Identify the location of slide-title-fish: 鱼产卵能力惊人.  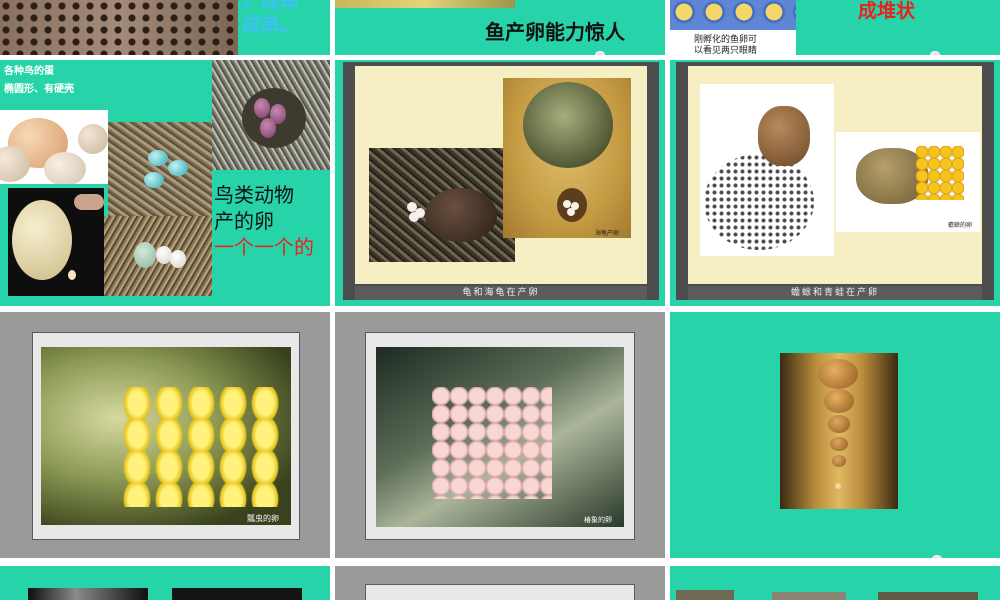
(555, 32).